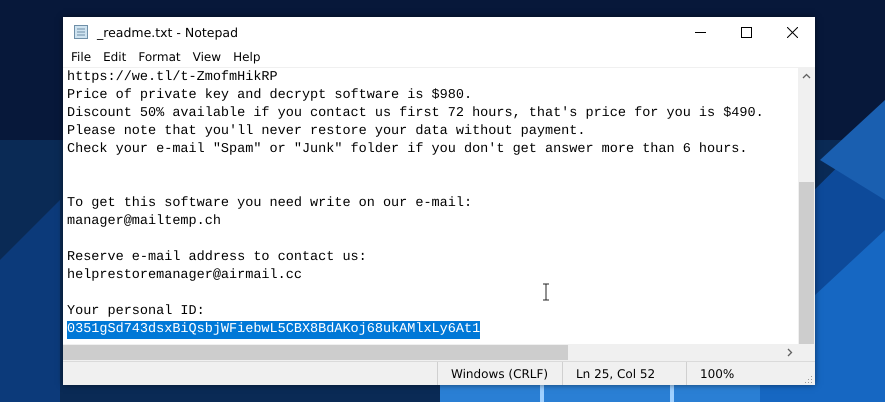  What do you see at coordinates (114, 57) in the screenshot?
I see `menu-item: Edit` at bounding box center [114, 57].